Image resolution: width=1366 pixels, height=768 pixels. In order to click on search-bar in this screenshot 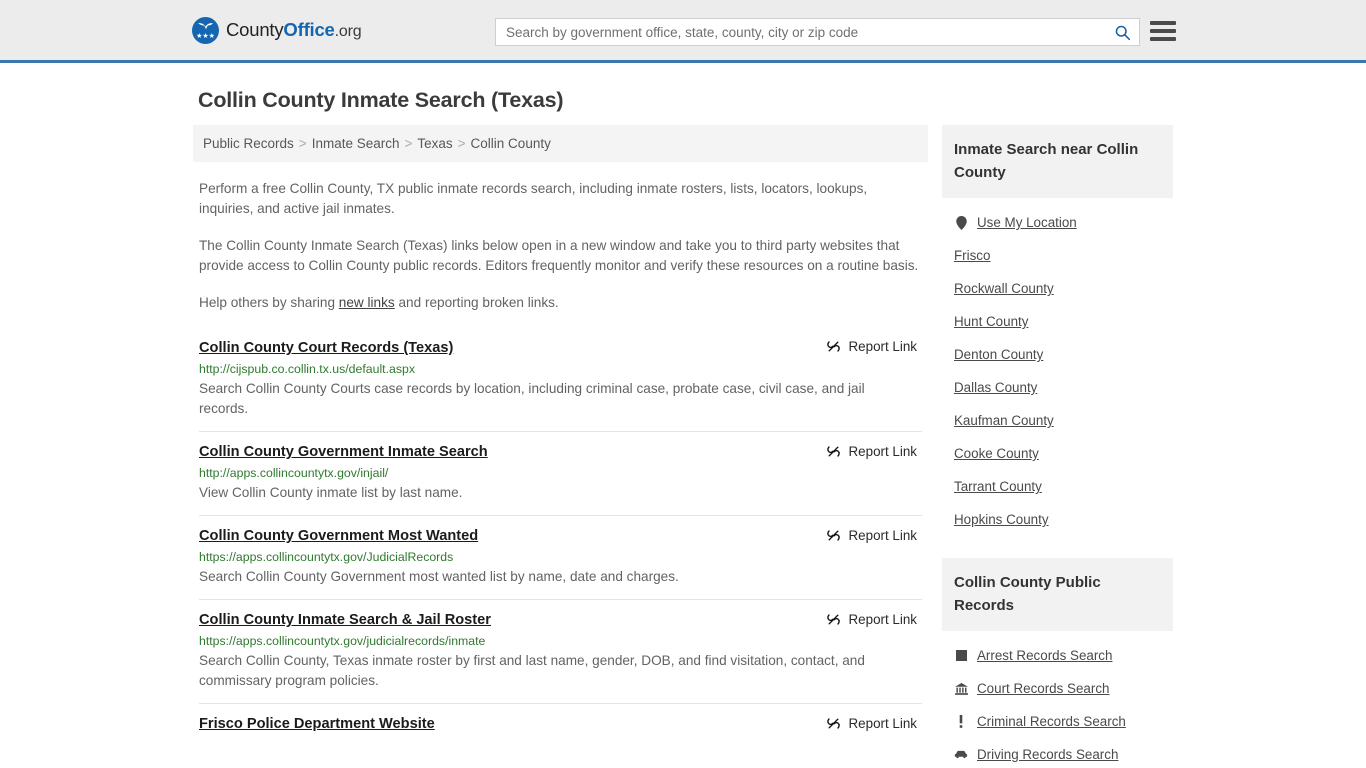, I will do `click(817, 32)`.